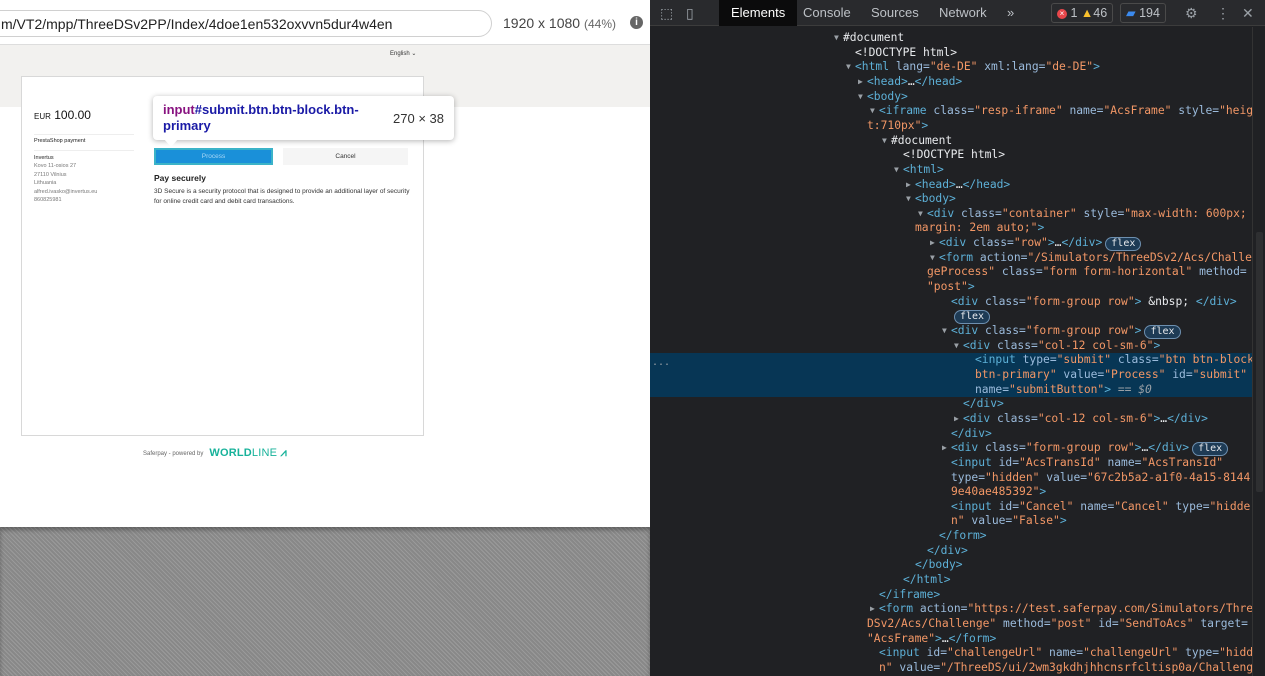 Image resolution: width=1265 pixels, height=676 pixels. What do you see at coordinates (636, 22) in the screenshot?
I see `info-icon: i` at bounding box center [636, 22].